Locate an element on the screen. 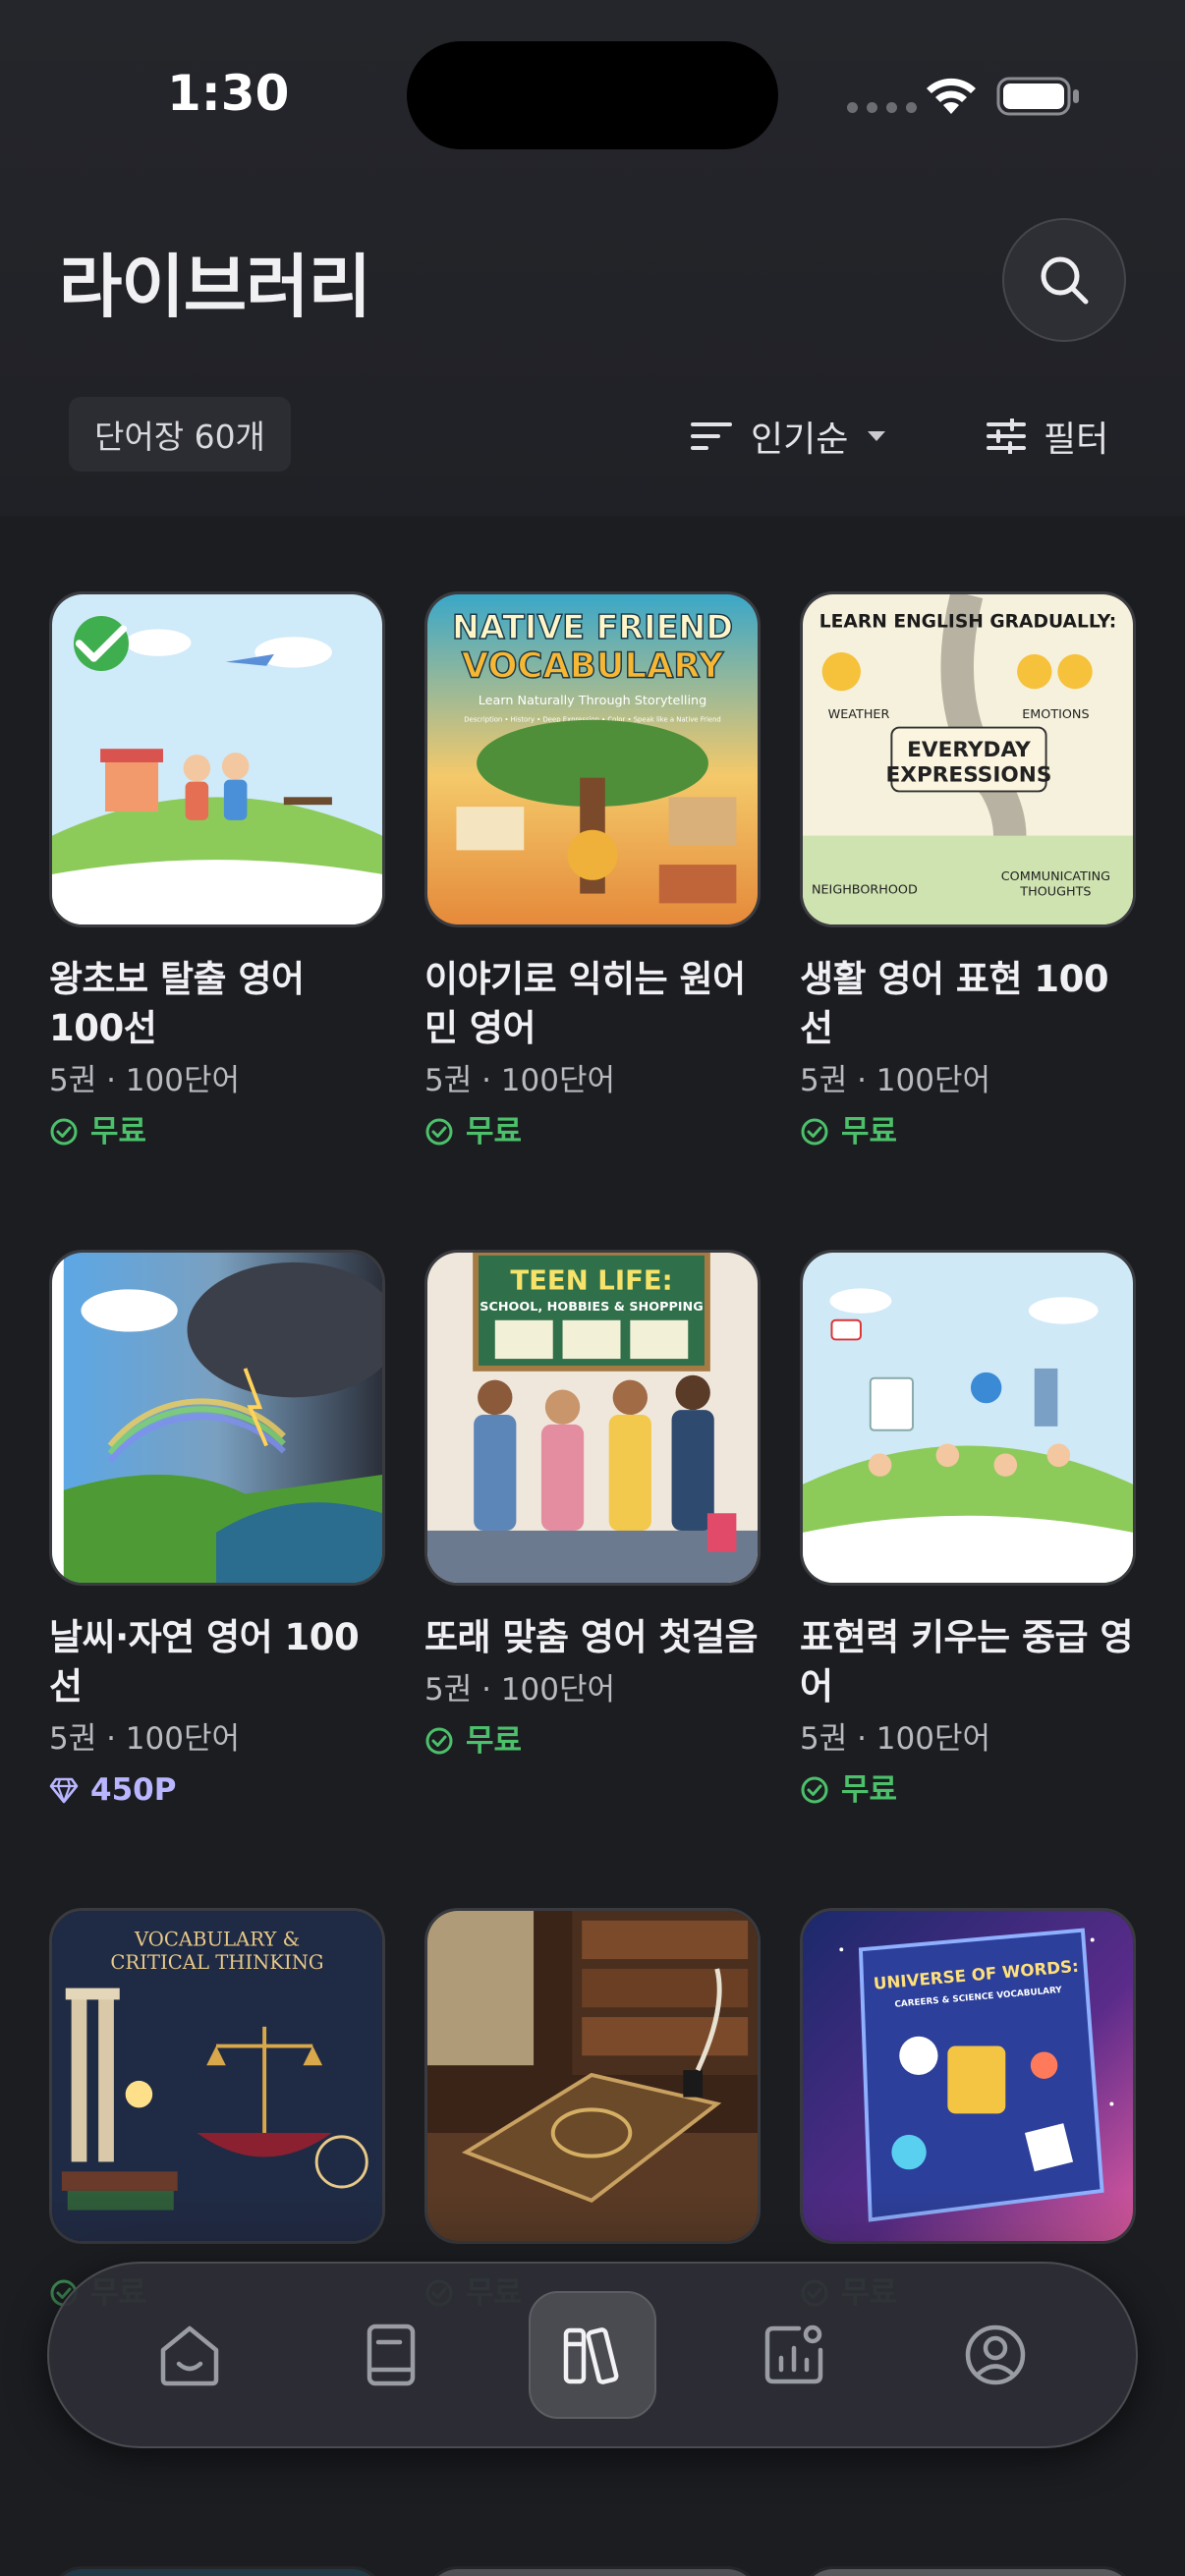  owned-check-badge is located at coordinates (102, 643).